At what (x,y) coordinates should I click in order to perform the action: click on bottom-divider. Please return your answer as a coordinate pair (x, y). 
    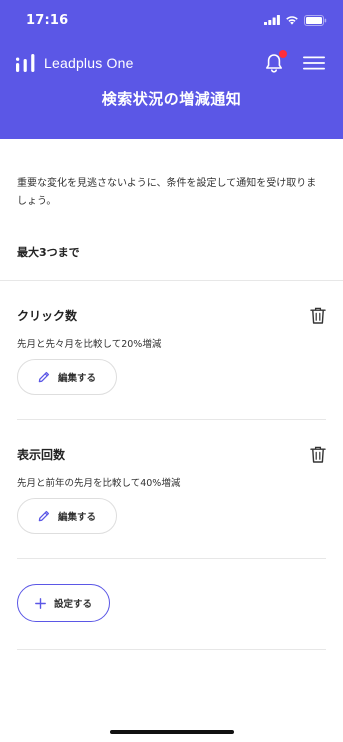
    Looking at the image, I should click on (171, 649).